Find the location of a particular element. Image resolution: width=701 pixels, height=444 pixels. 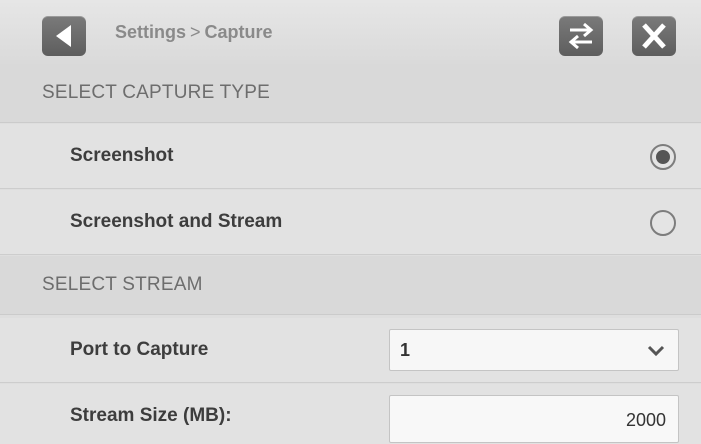

swap-button is located at coordinates (581, 36).